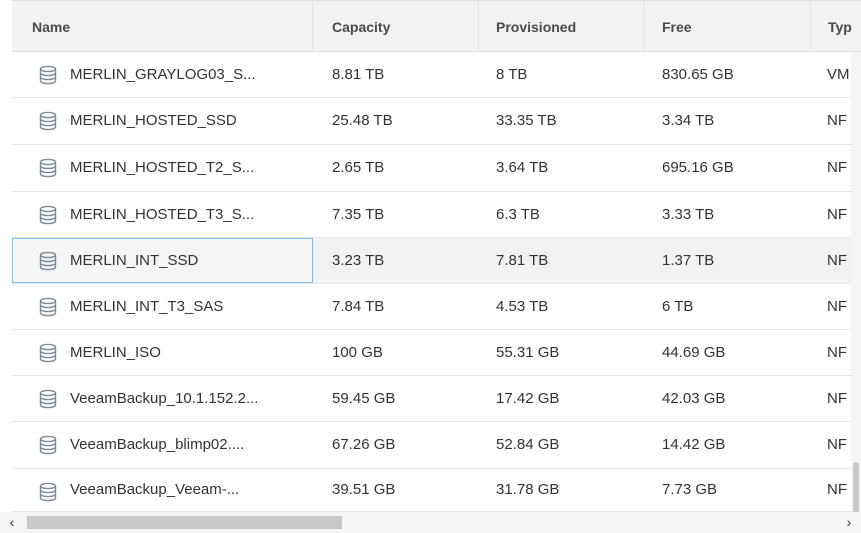 This screenshot has width=861, height=533. What do you see at coordinates (677, 27) in the screenshot?
I see `column-header-label: Free` at bounding box center [677, 27].